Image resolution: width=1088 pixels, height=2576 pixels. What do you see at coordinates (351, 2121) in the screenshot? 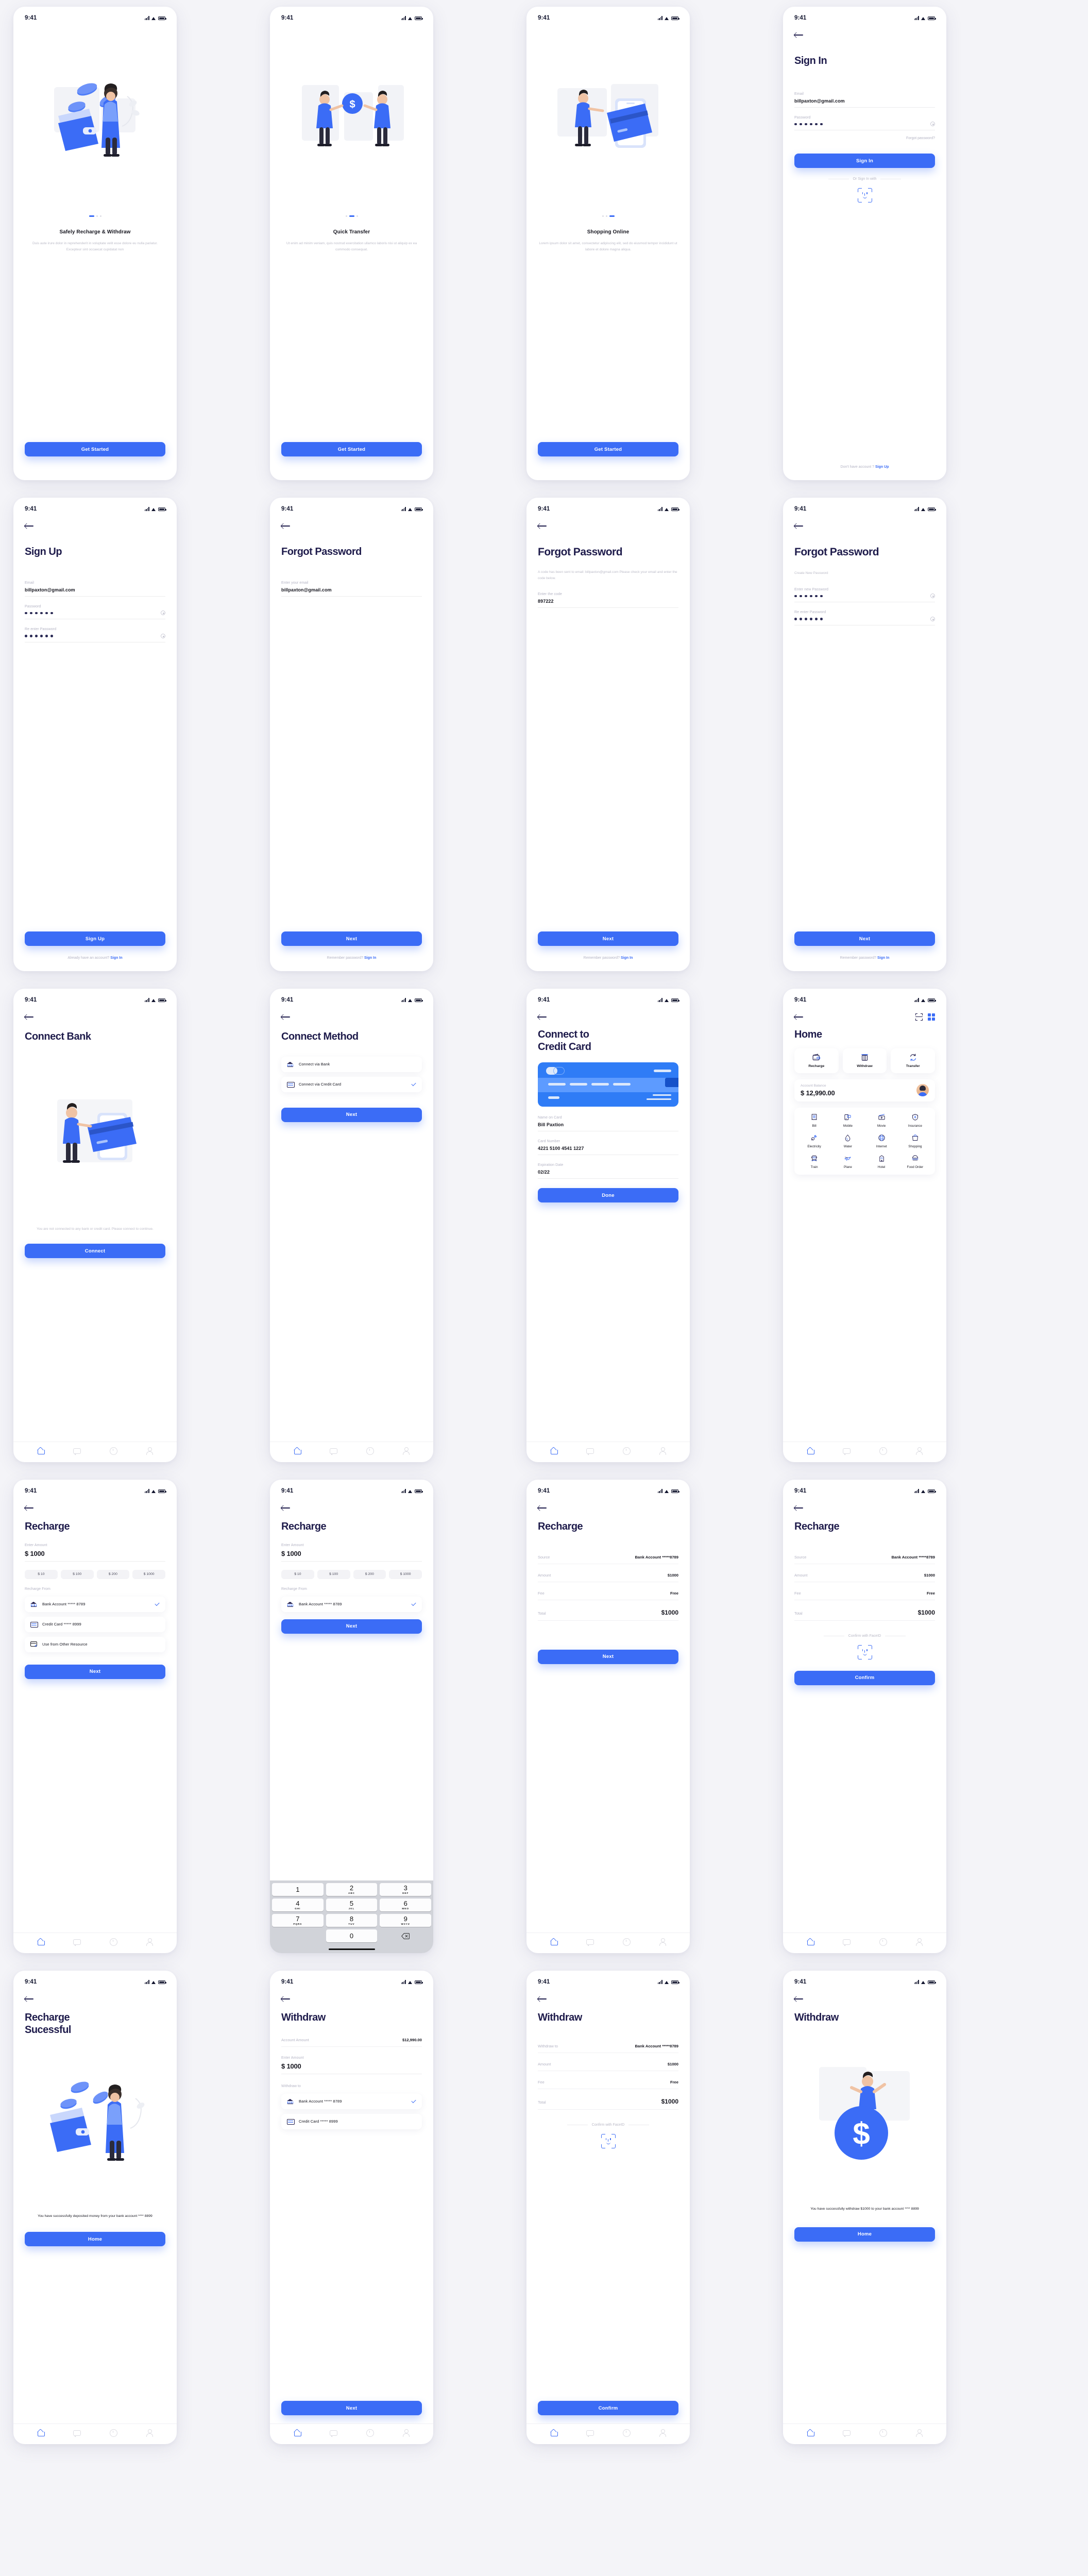
I see `destination-option-credit-card: Credit Card ***** 8999` at bounding box center [351, 2121].